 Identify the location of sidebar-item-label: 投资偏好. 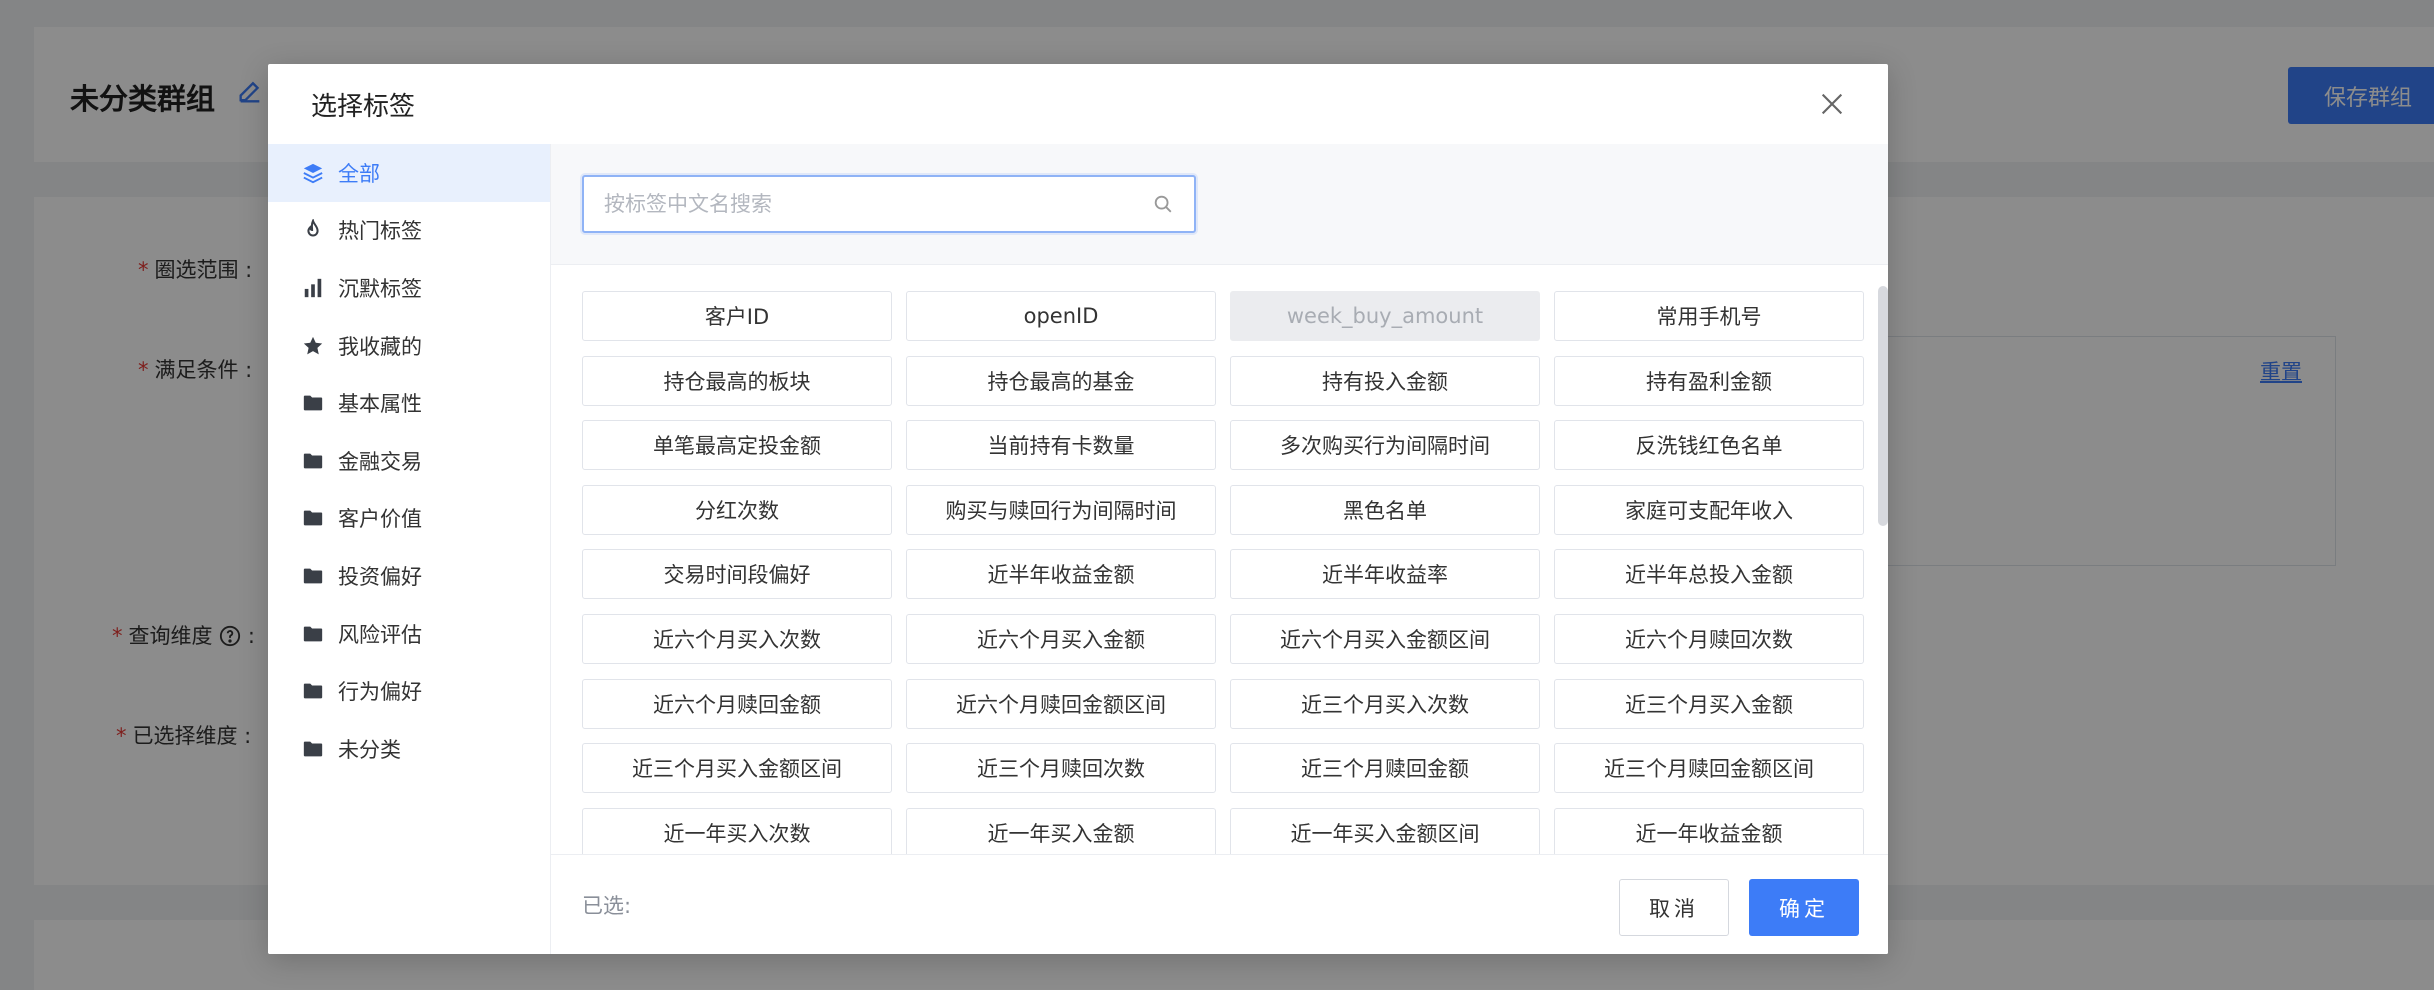
(380, 576).